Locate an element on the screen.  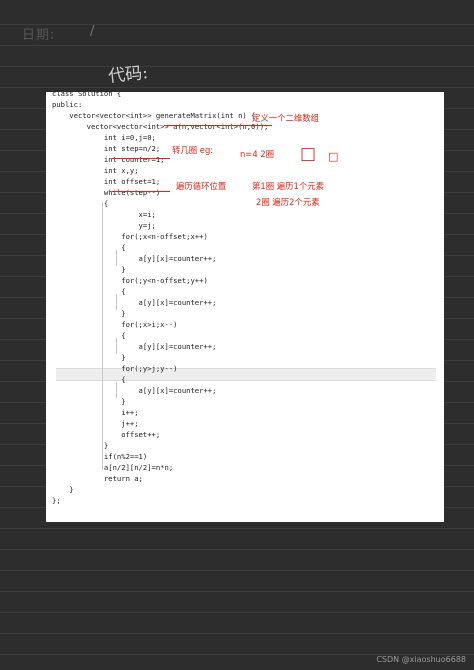
code-line: a[n/2][n/2]=n*n; is located at coordinates (113, 467).